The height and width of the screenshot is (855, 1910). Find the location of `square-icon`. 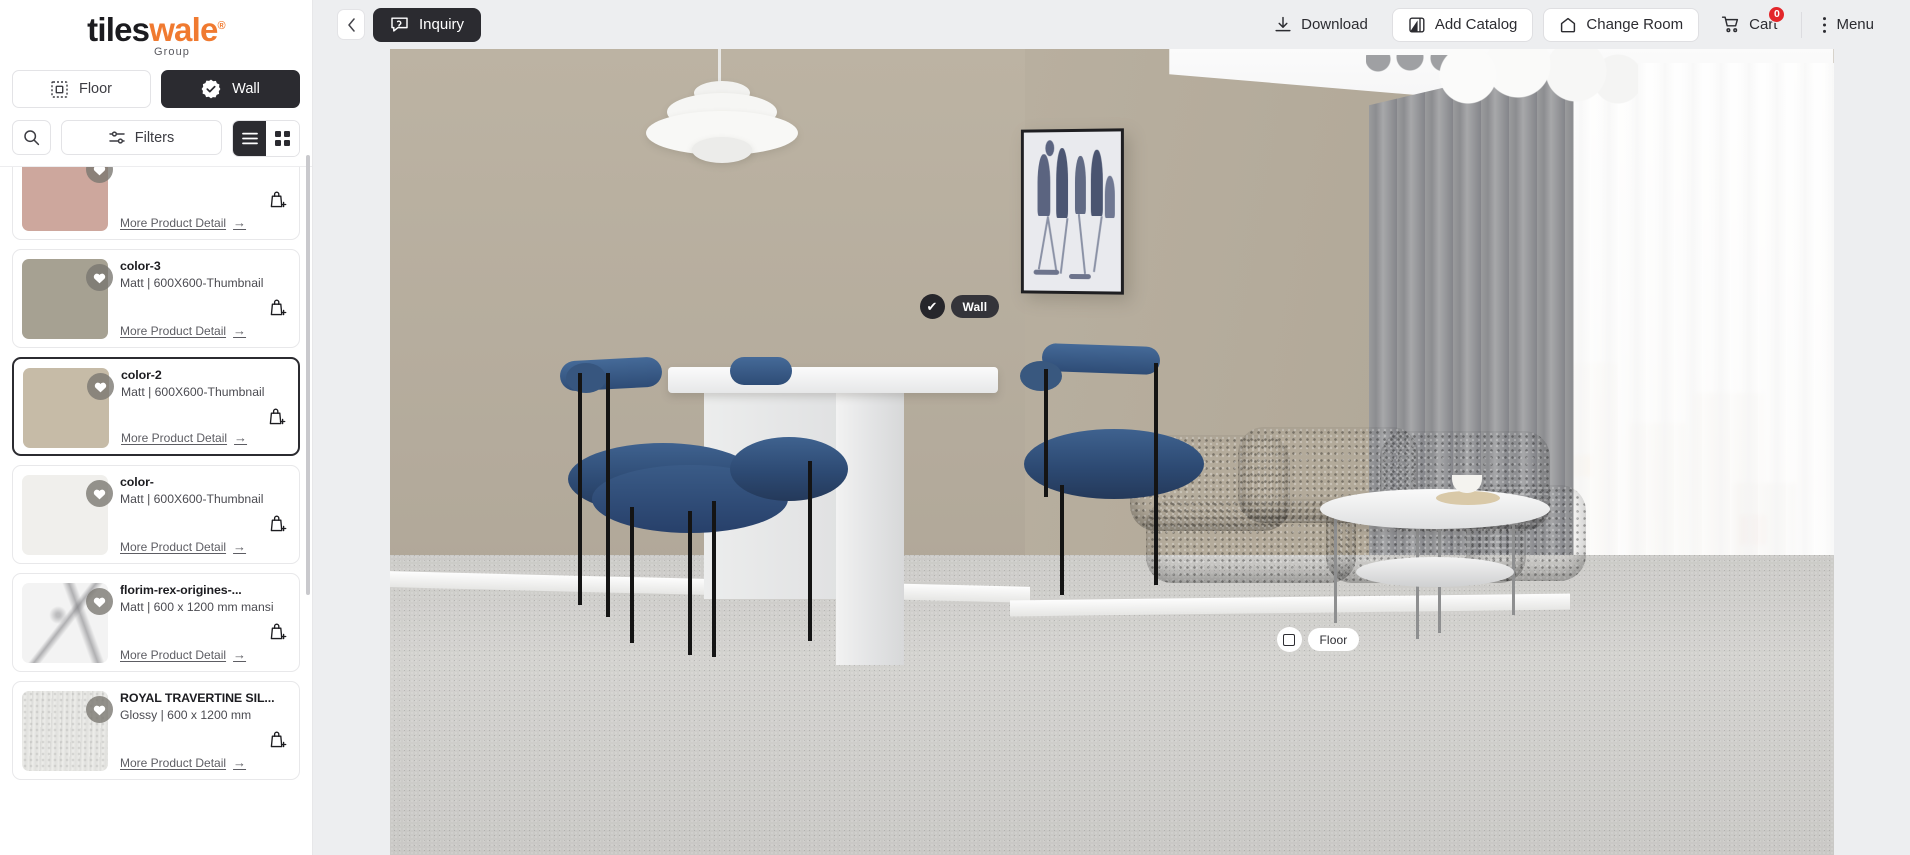

square-icon is located at coordinates (1289, 639).